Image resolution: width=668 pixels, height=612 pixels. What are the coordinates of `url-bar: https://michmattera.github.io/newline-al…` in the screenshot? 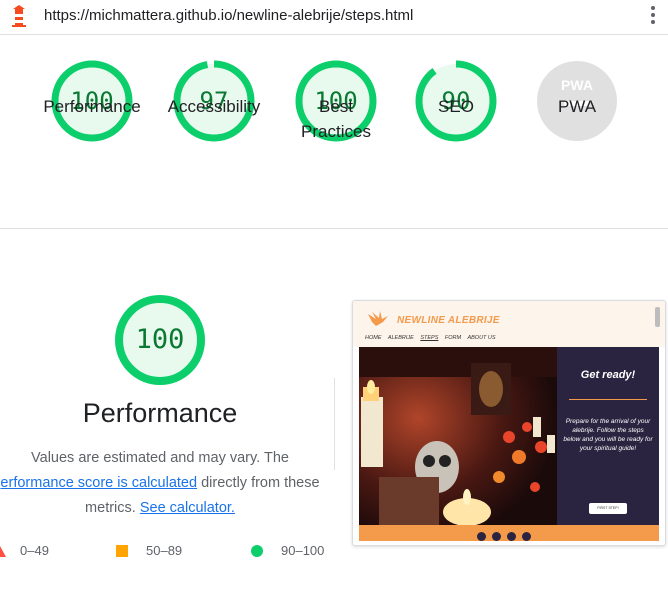 It's located at (334, 17).